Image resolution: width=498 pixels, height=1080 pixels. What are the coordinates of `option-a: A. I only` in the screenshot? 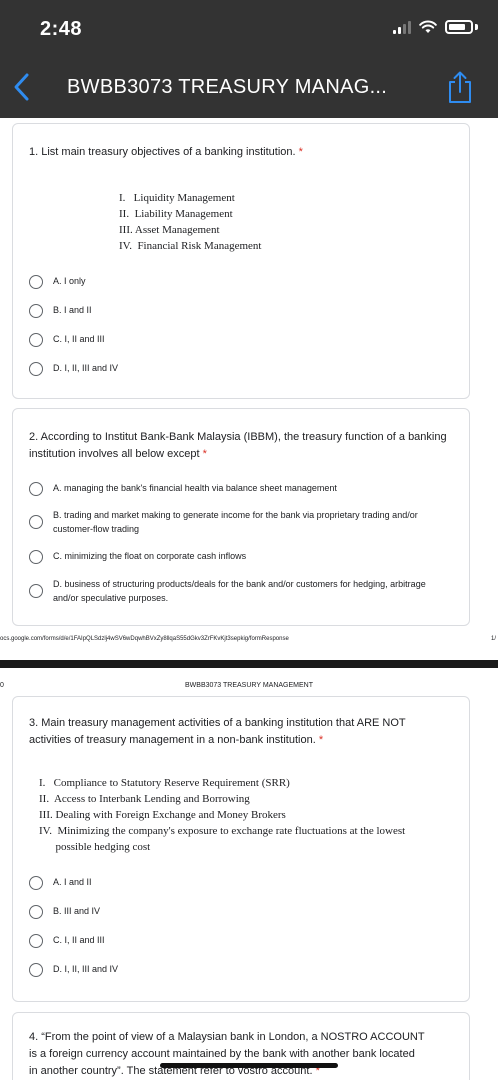 It's located at (57, 281).